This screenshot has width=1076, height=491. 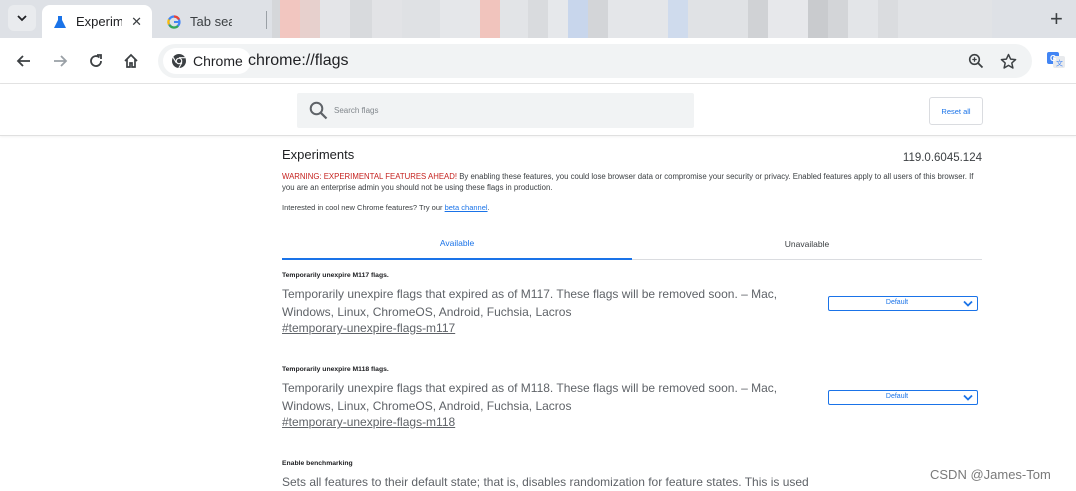 I want to click on toolbar: Chrome chrome://flags G 文, so click(x=538, y=61).